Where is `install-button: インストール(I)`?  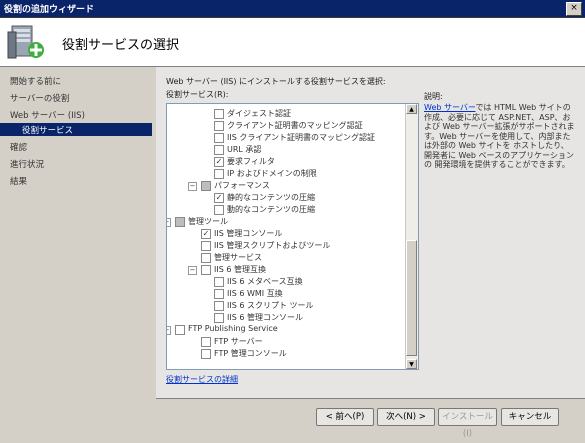 install-button: インストール(I) is located at coordinates (467, 423).